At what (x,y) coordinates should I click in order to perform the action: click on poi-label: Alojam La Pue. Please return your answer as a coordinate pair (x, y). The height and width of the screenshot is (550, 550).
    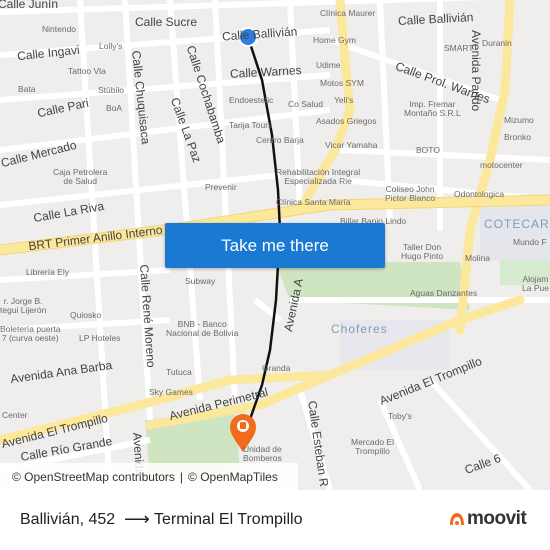
    Looking at the image, I should click on (535, 284).